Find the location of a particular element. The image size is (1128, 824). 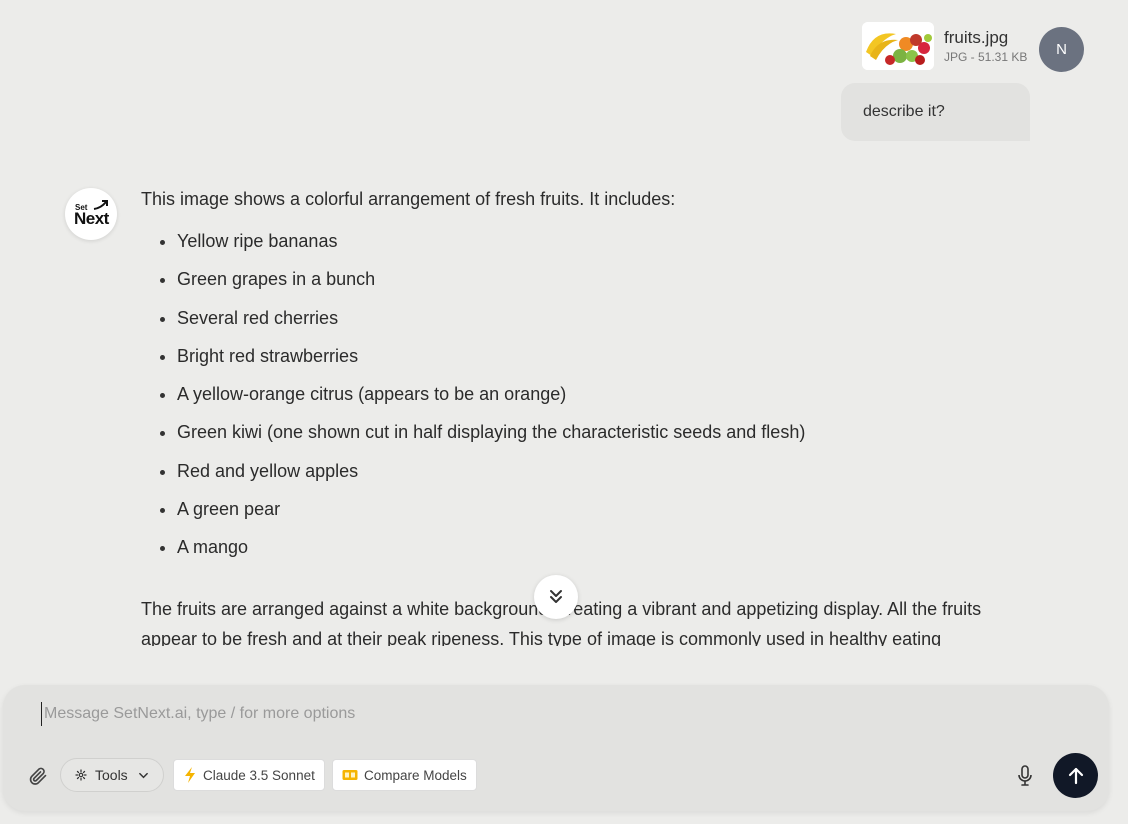

voice-input-button is located at coordinates (1025, 776).